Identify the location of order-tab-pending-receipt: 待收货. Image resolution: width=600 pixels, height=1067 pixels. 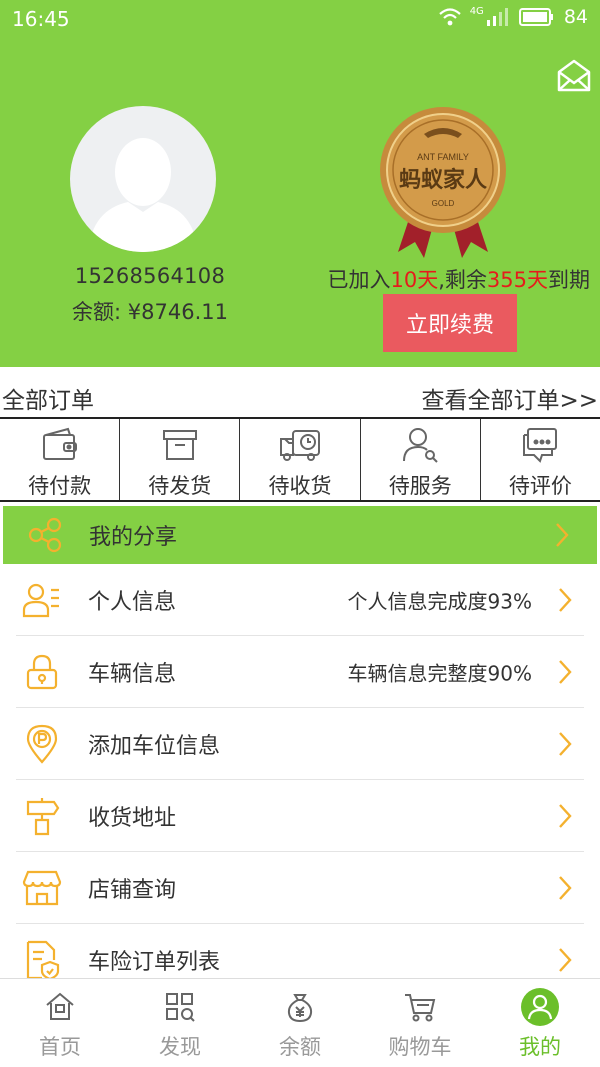
(300, 459).